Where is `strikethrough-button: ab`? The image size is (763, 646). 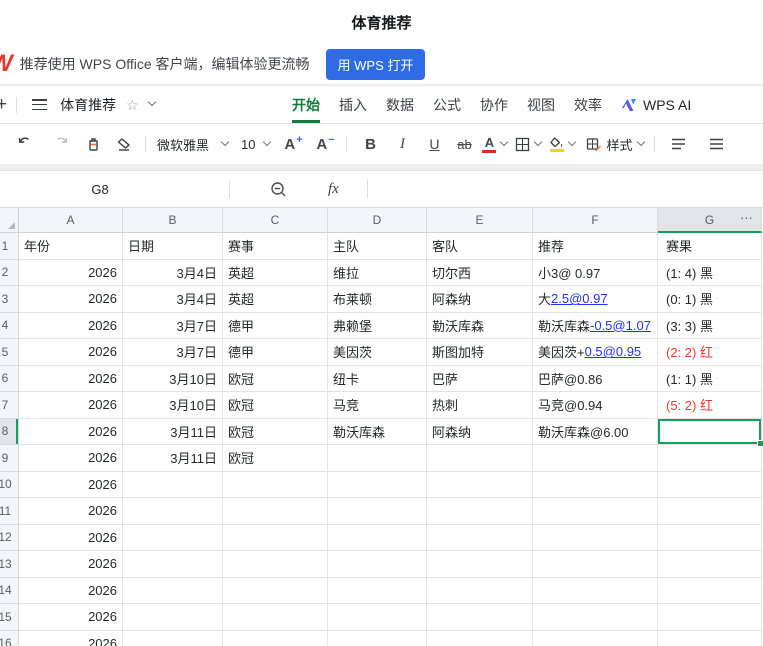
strikethrough-button: ab is located at coordinates (464, 144).